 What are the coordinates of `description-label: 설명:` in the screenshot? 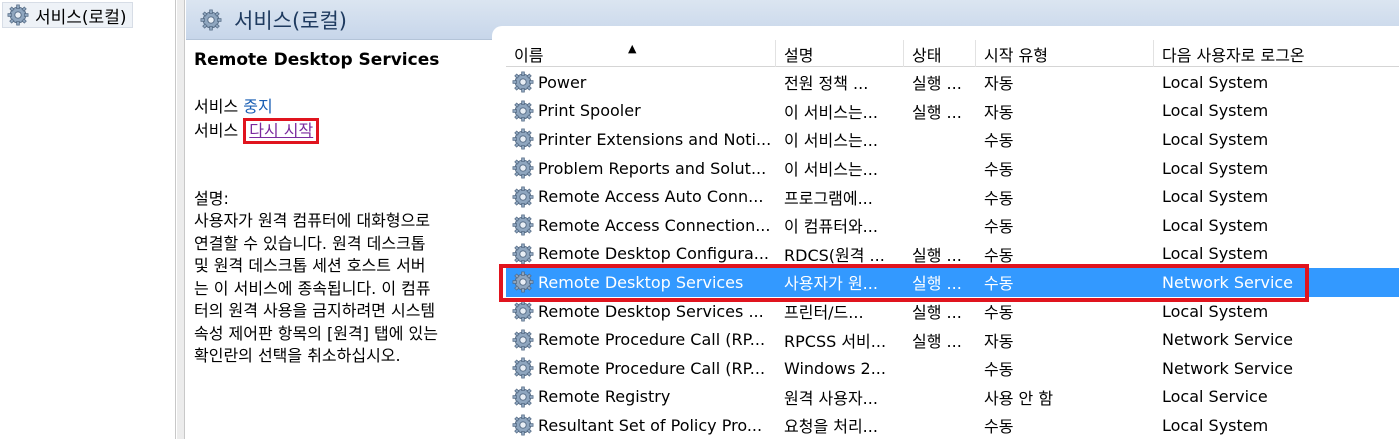 It's located at (211, 198).